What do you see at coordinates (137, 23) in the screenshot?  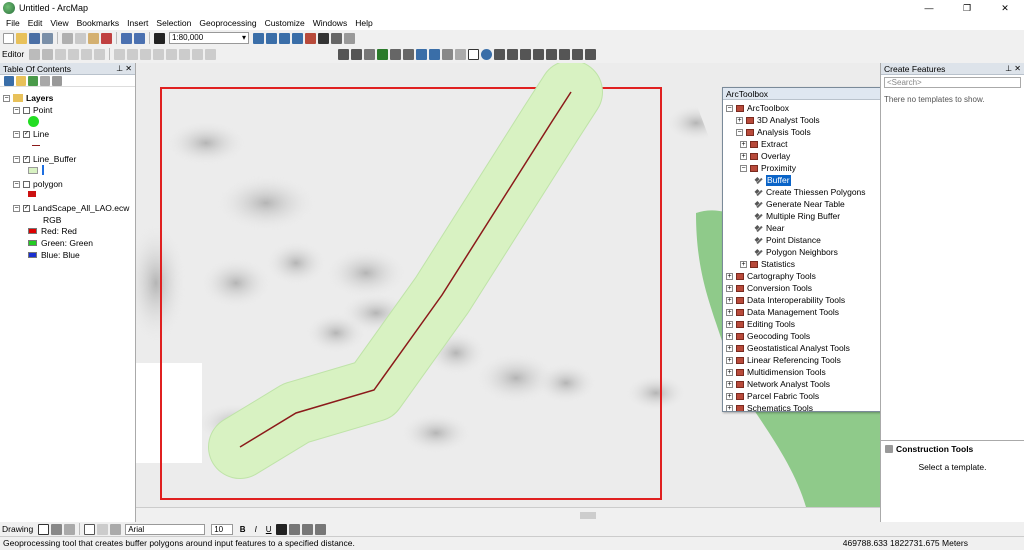 I see `menu-insert: Insert` at bounding box center [137, 23].